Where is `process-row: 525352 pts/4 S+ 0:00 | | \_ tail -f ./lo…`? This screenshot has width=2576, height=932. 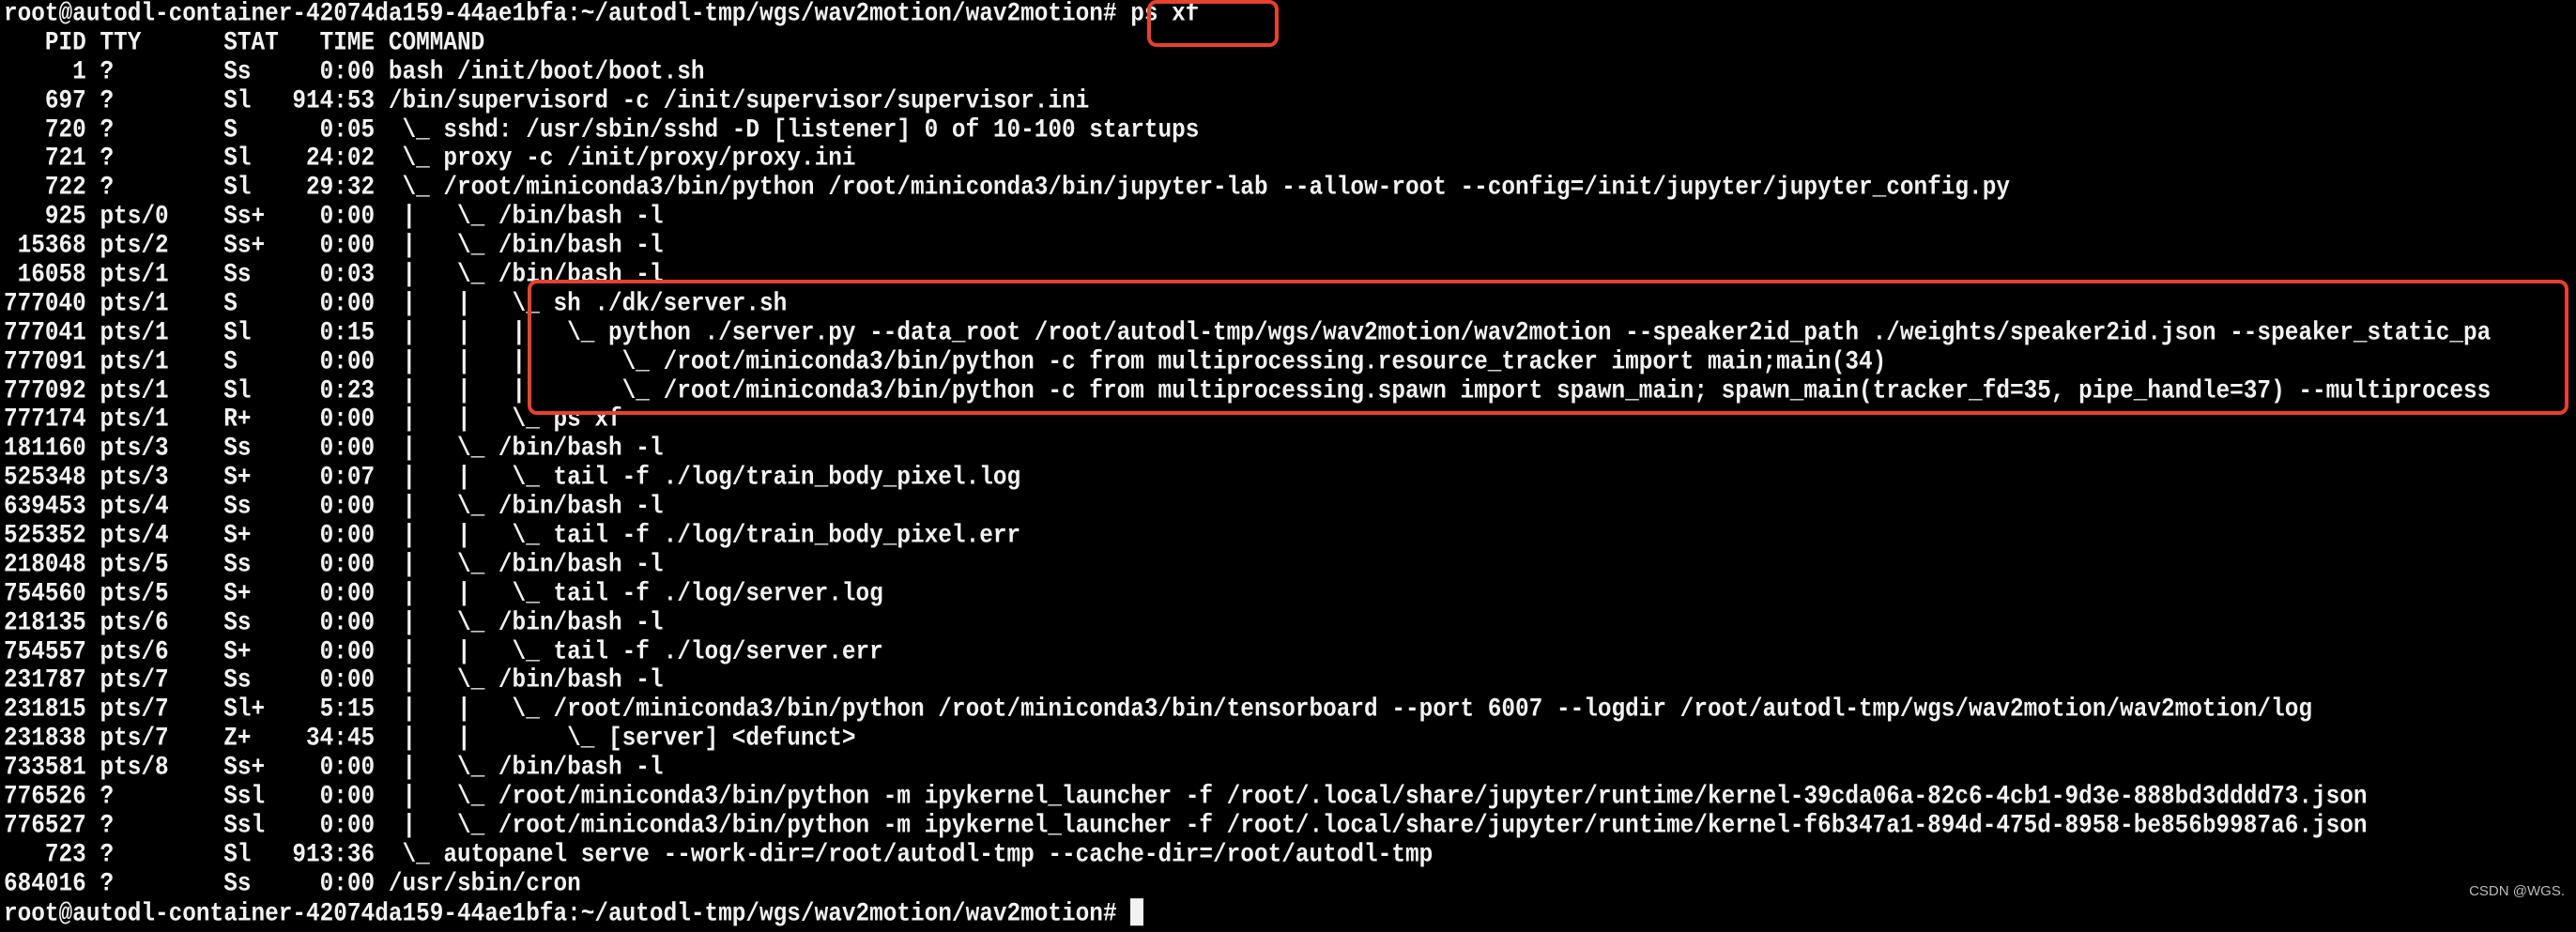
process-row: 525352 pts/4 S+ 0:00 | | \_ tail -f ./lo… is located at coordinates (512, 536).